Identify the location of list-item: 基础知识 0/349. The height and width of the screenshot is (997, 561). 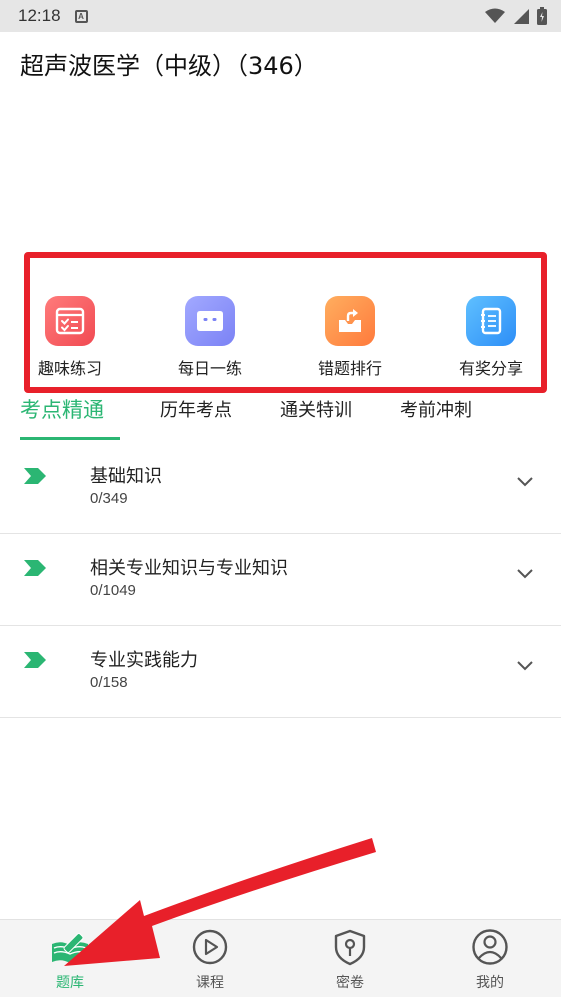
(280, 488).